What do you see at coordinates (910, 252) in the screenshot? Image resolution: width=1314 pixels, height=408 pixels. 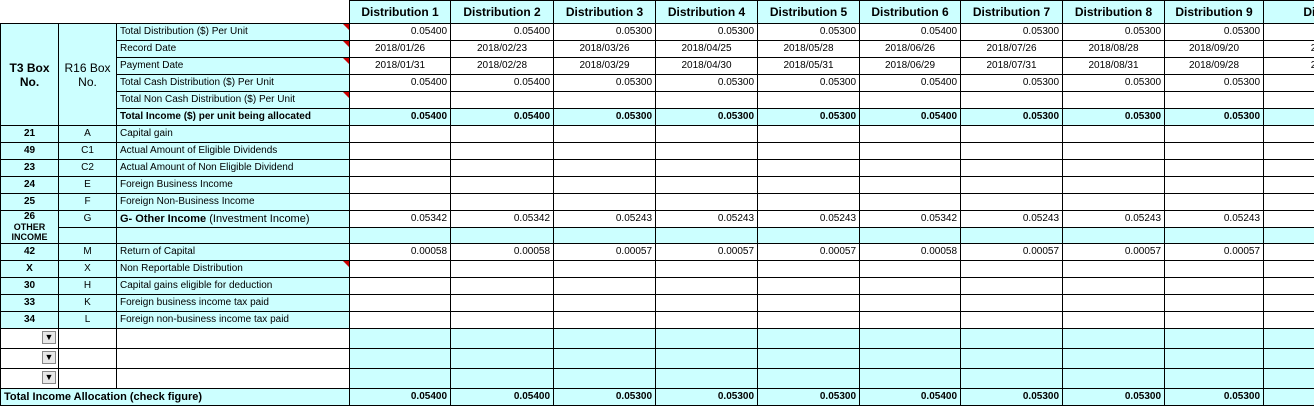 I see `value-cell: 0.00058` at bounding box center [910, 252].